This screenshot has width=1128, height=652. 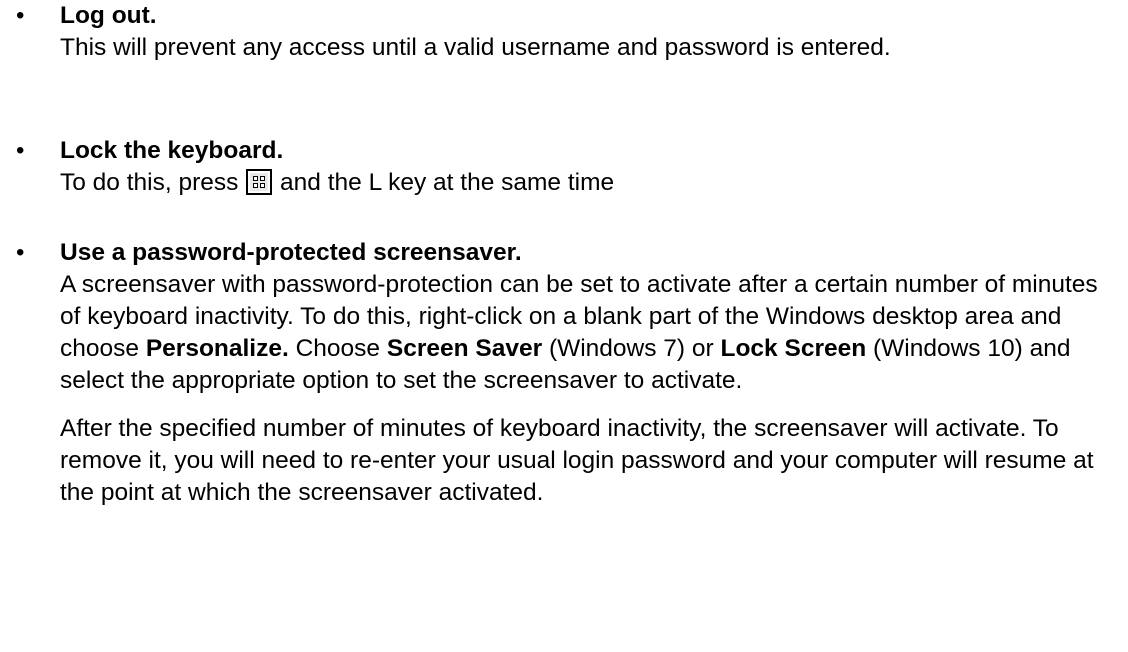 I want to click on body-text: Choose, so click(x=337, y=348).